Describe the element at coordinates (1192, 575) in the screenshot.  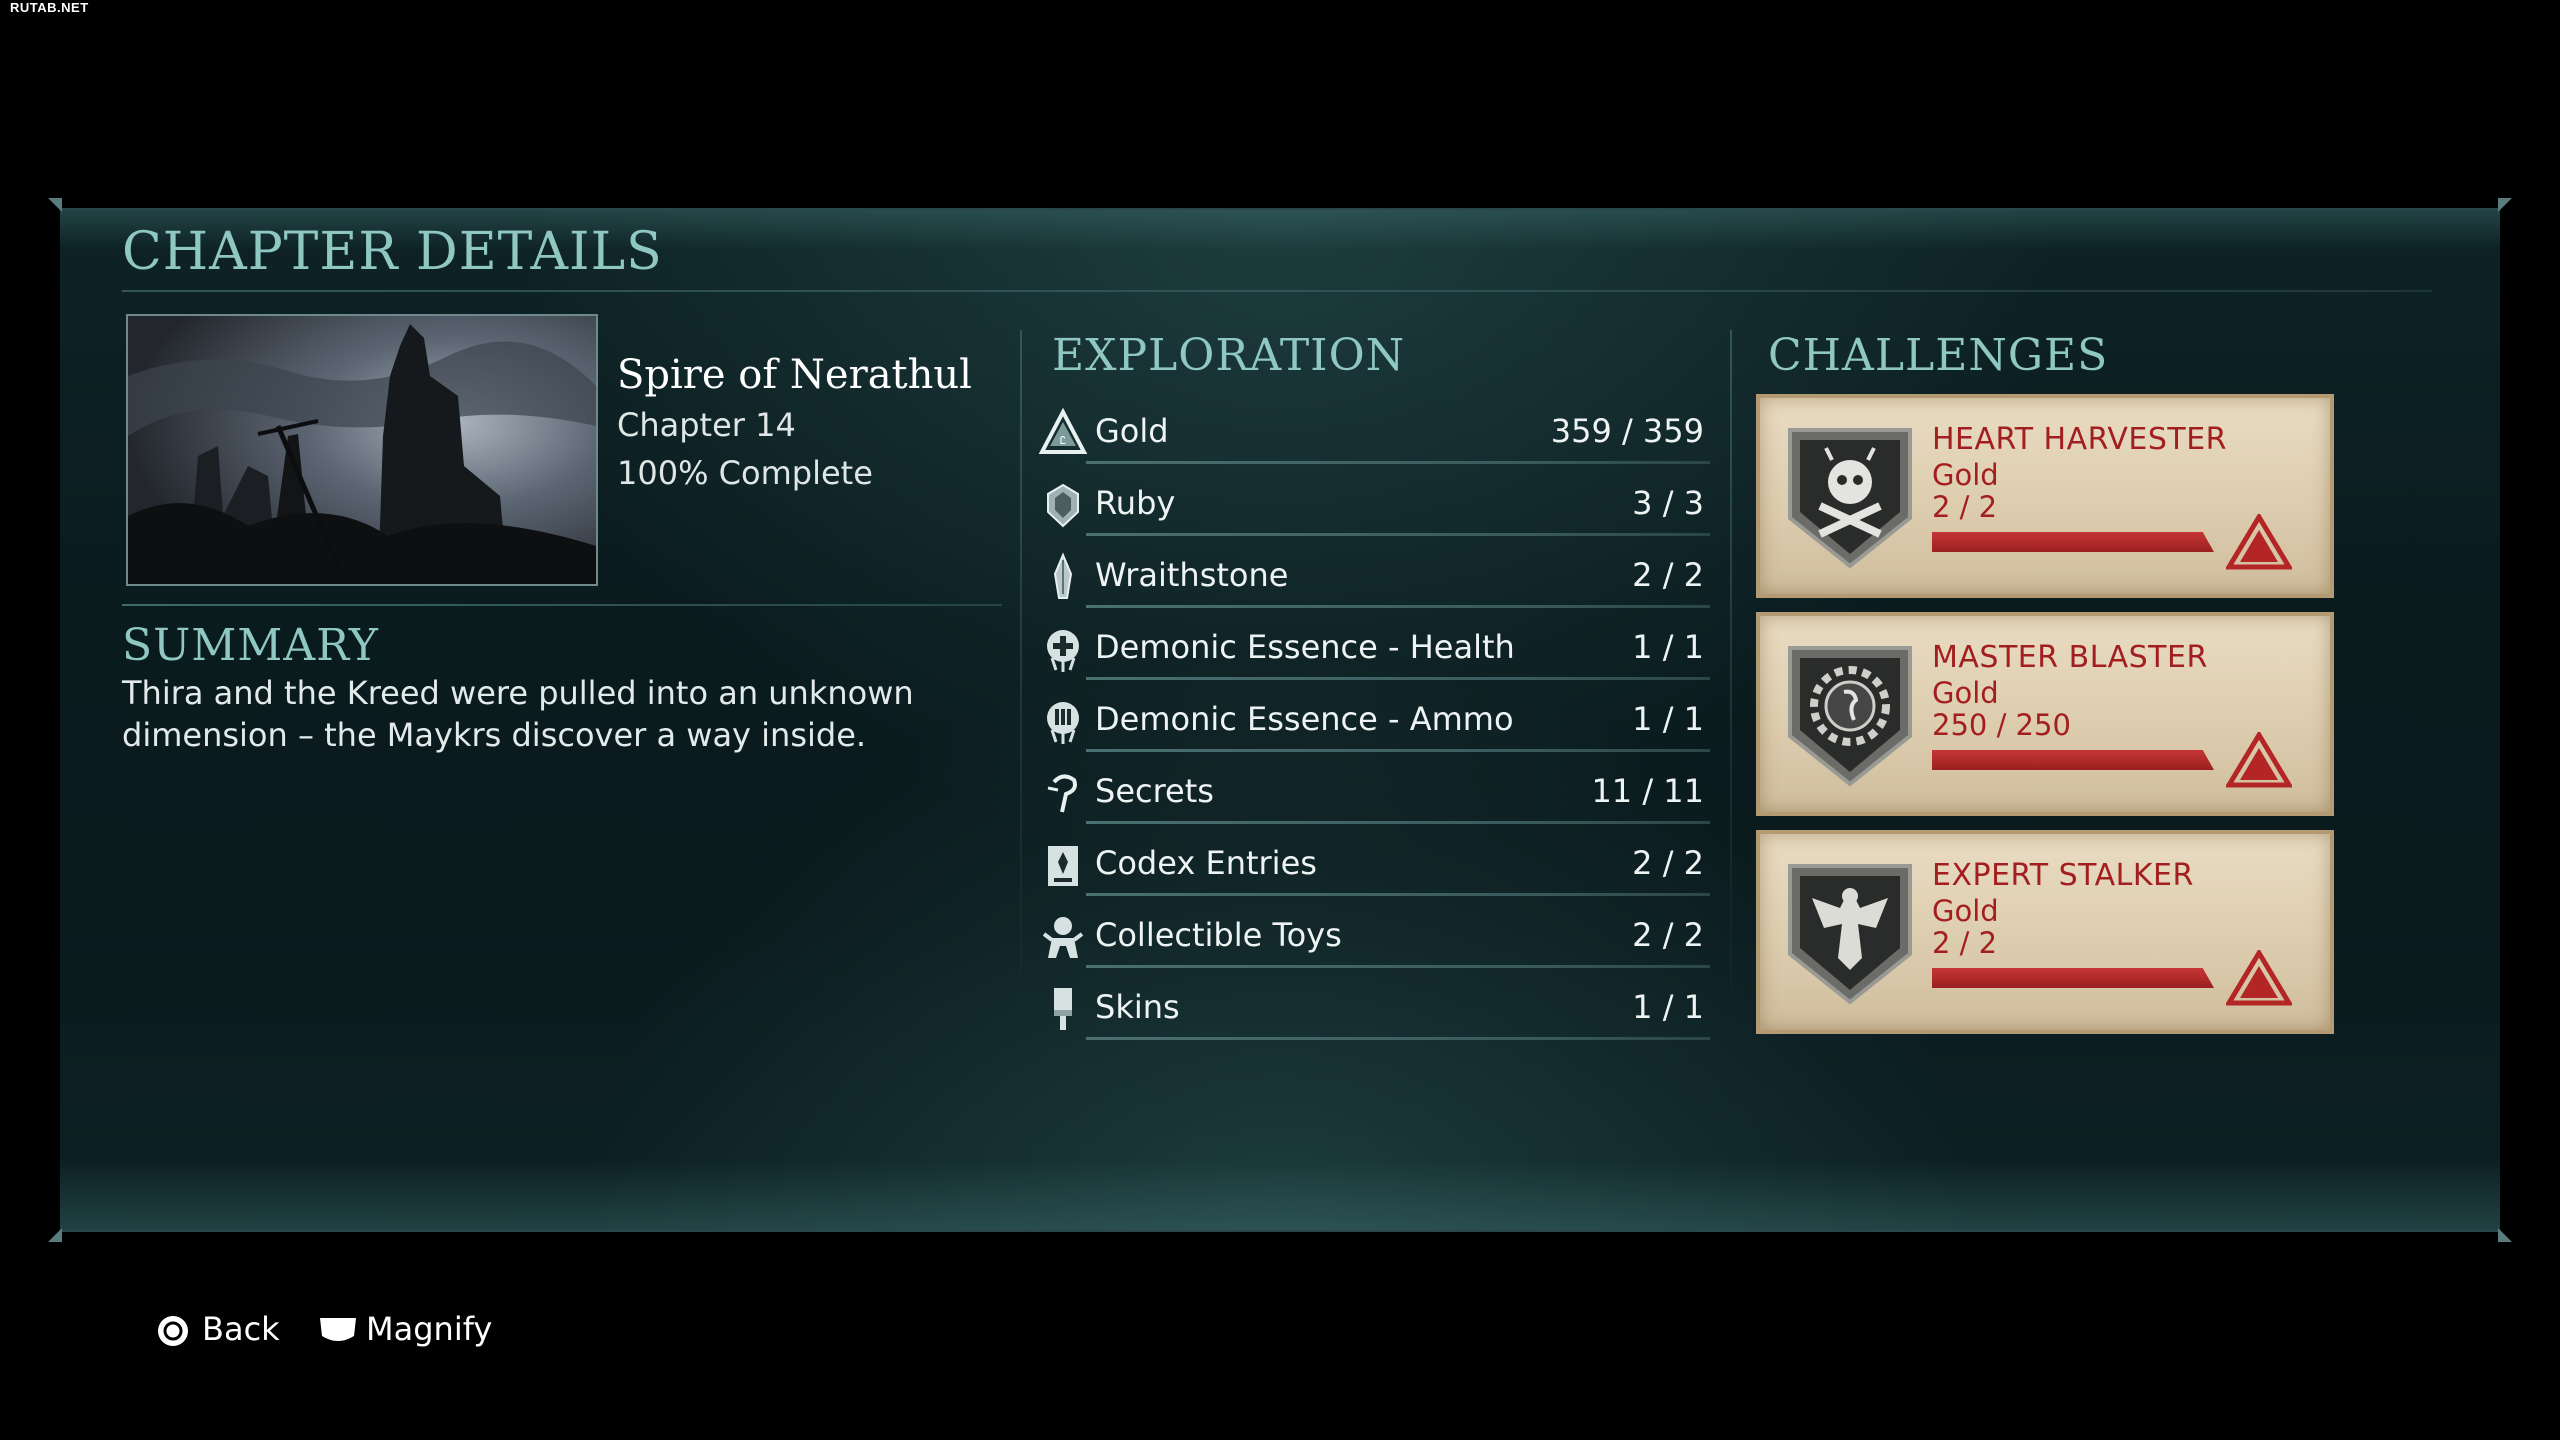
I see `exploration-label: Wraithstone` at that location.